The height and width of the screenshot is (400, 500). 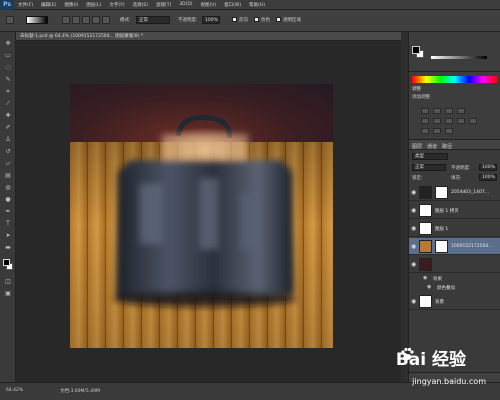 I want to click on type-tool-icon: T, so click(x=8, y=223).